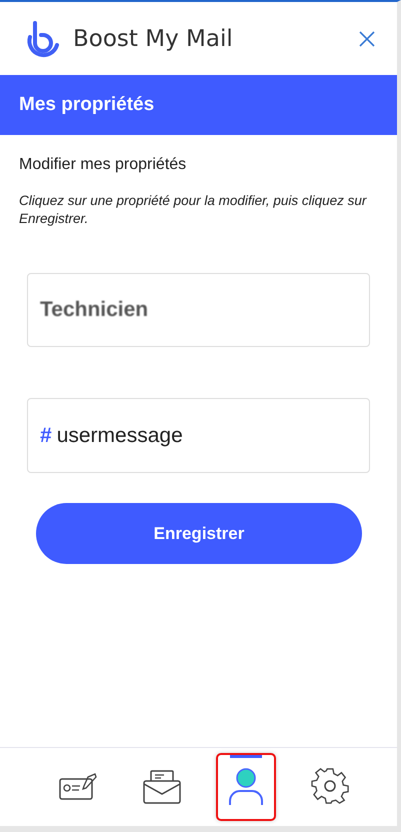 This screenshot has width=401, height=832. I want to click on property-field: # usermessage, so click(198, 435).